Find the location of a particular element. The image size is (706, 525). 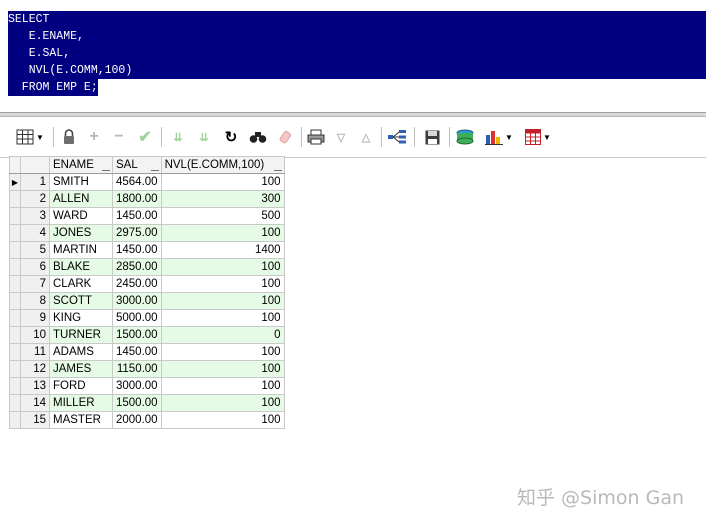

cell-sal: 1800.00 is located at coordinates (137, 199).